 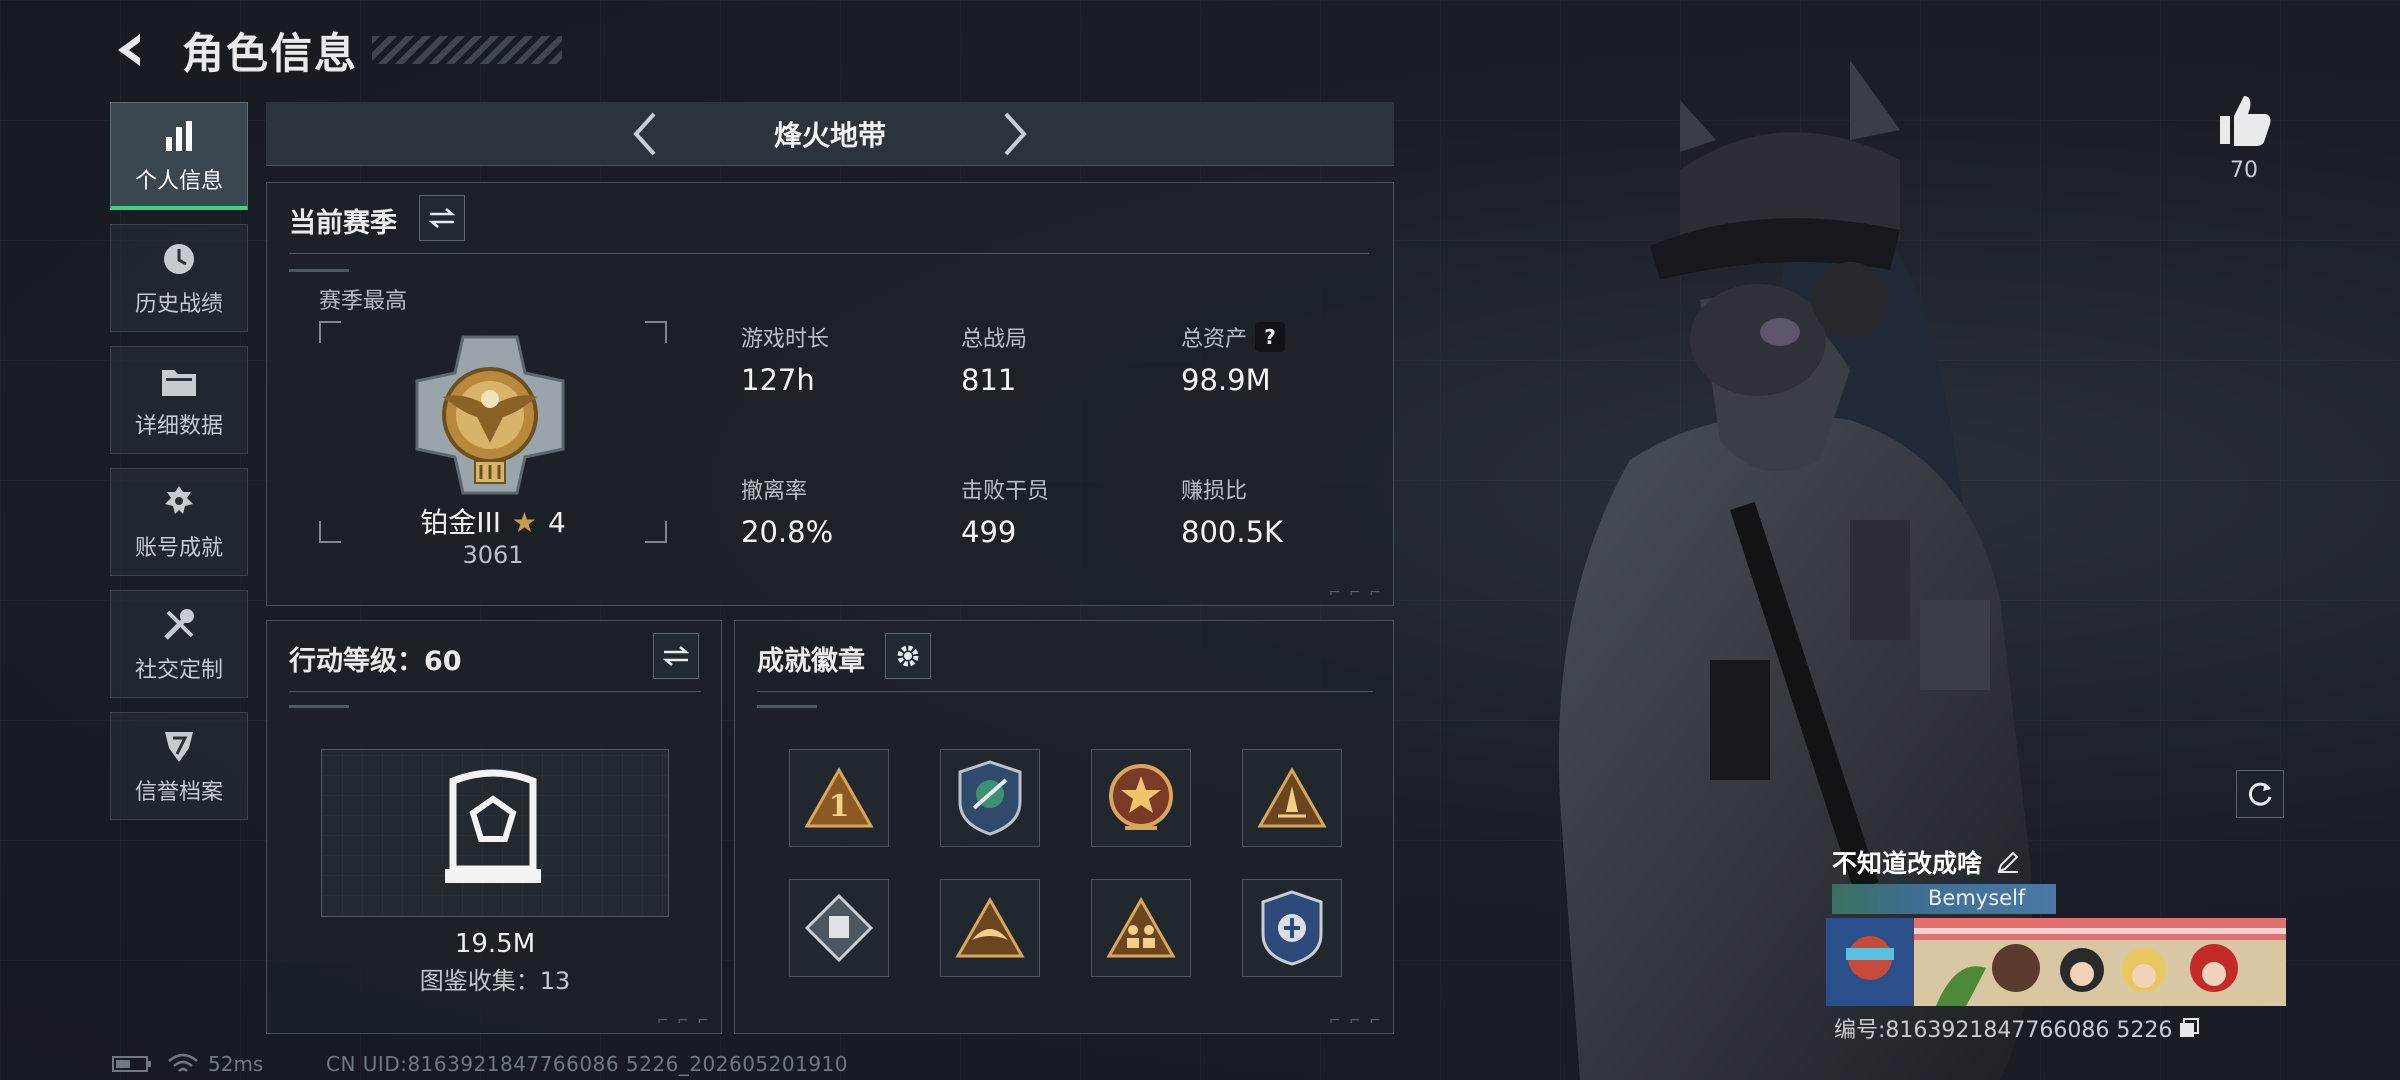 I want to click on stat-total-matches: 总战局 811, so click(x=994, y=359).